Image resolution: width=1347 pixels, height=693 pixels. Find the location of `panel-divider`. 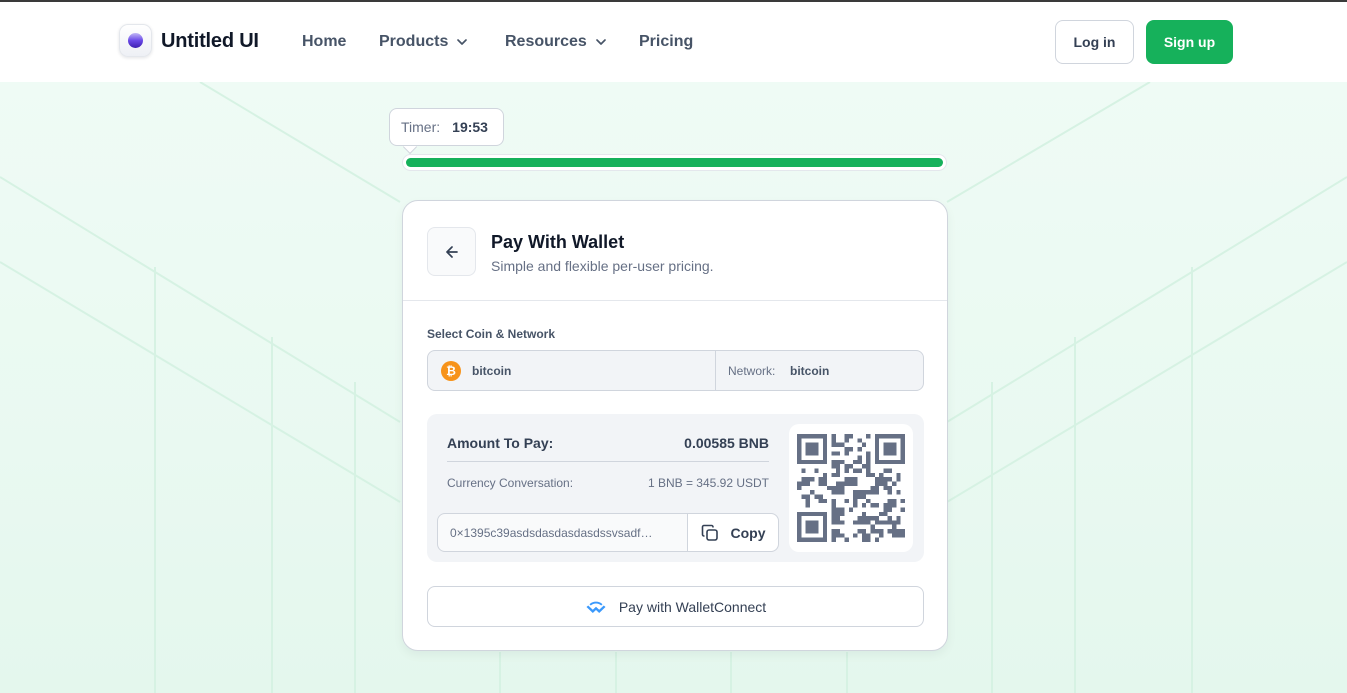

panel-divider is located at coordinates (608, 461).